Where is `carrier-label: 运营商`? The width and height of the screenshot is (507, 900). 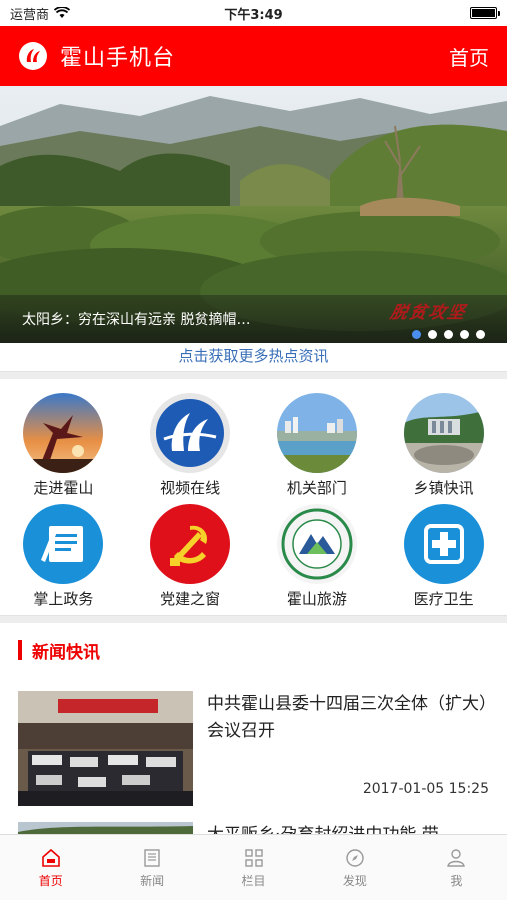 carrier-label: 运营商 is located at coordinates (30, 15).